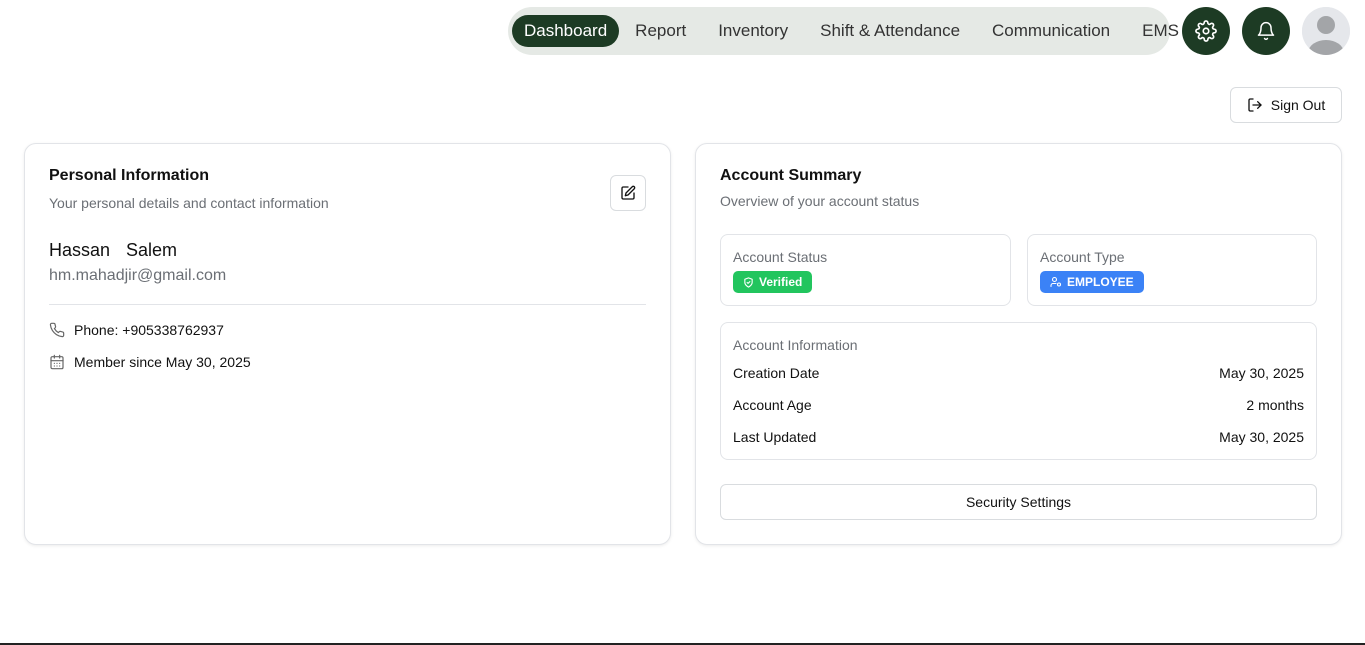  What do you see at coordinates (162, 362) in the screenshot?
I see `member-since-text: Member since May 30, 2025` at bounding box center [162, 362].